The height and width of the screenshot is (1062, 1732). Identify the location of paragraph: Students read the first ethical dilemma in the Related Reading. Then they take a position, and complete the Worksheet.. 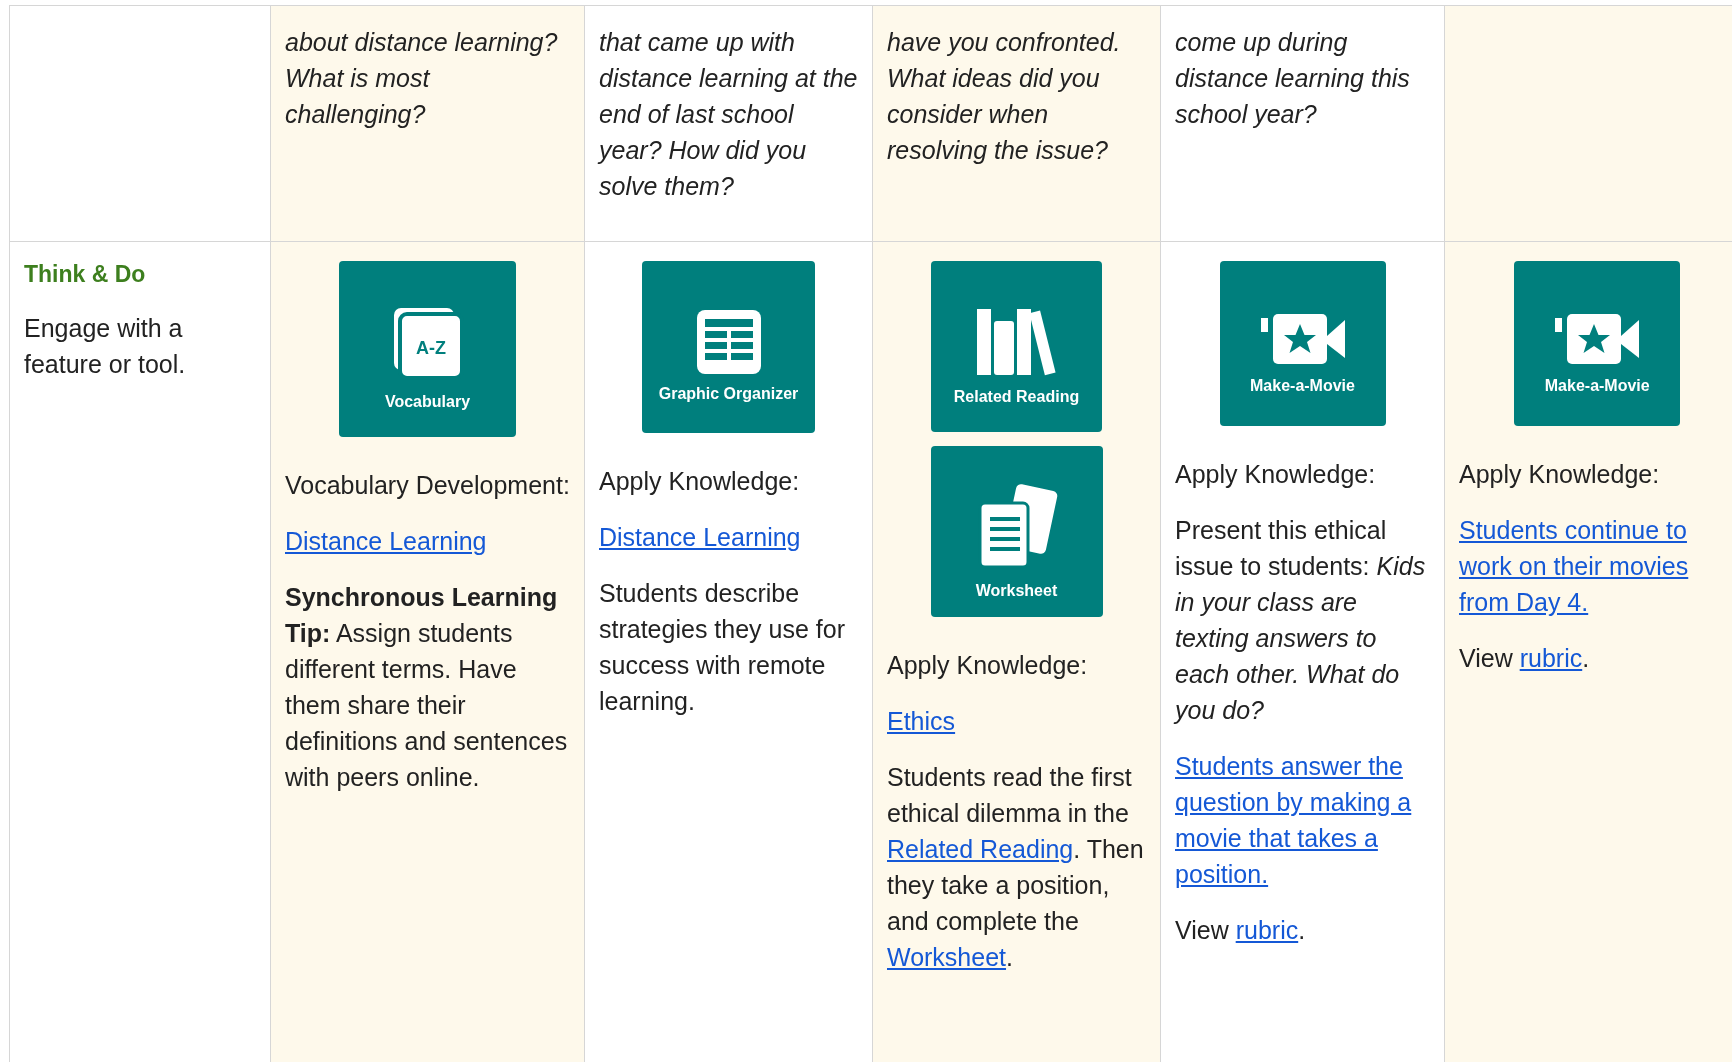
(1016, 867).